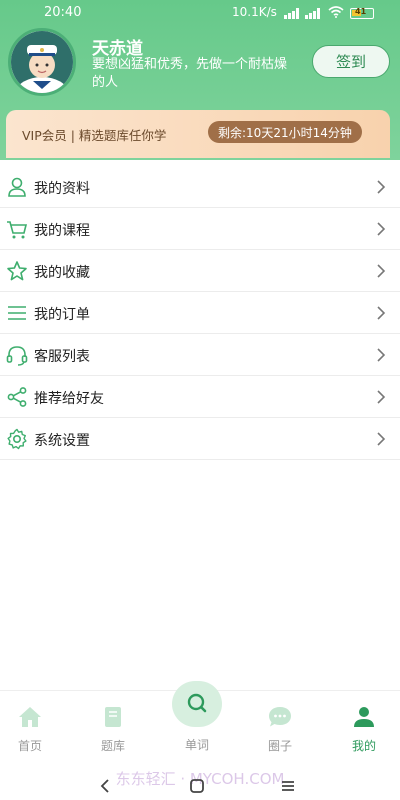 This screenshot has height=800, width=400. I want to click on battery-icon: 41, so click(362, 13).